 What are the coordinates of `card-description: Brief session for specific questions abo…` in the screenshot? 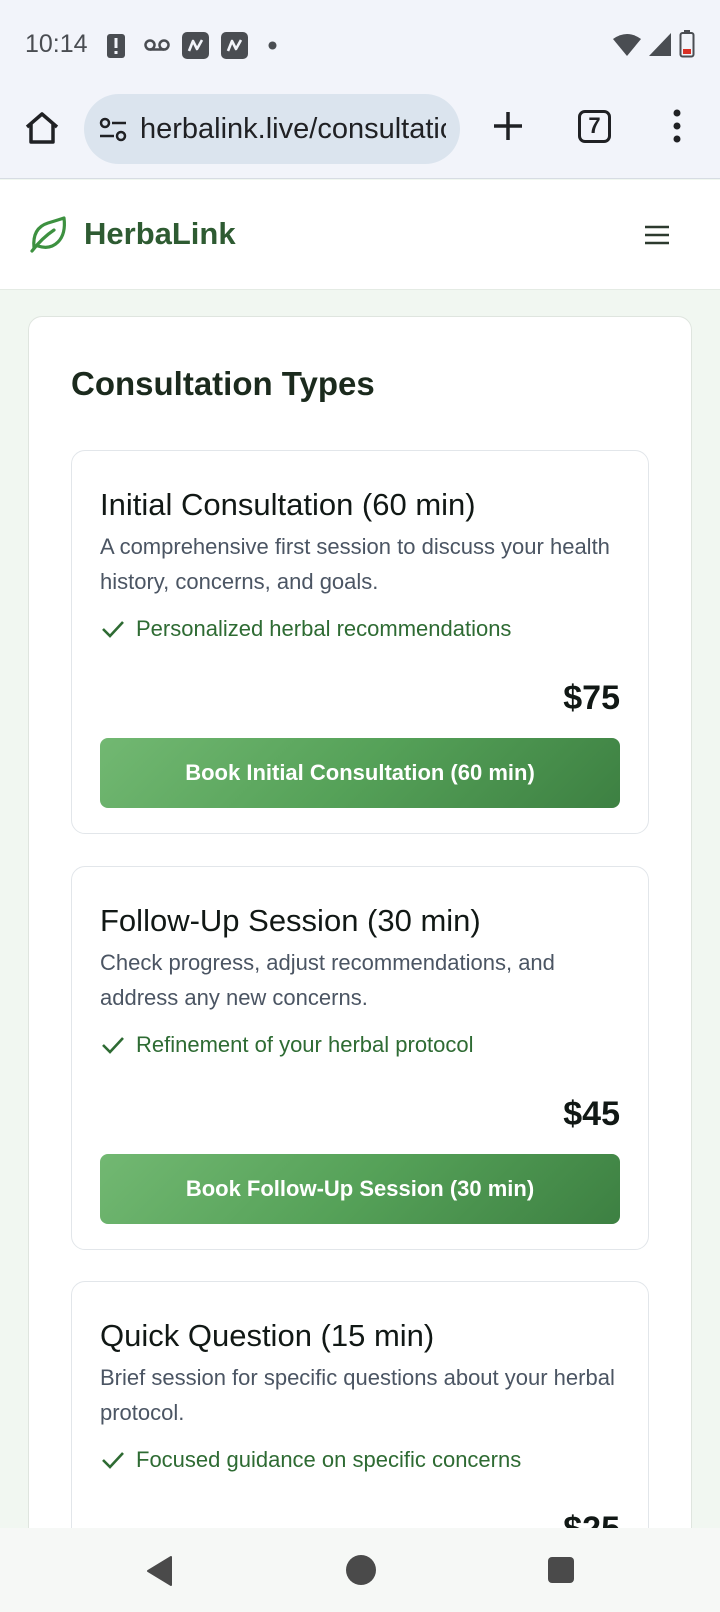 It's located at (357, 1395).